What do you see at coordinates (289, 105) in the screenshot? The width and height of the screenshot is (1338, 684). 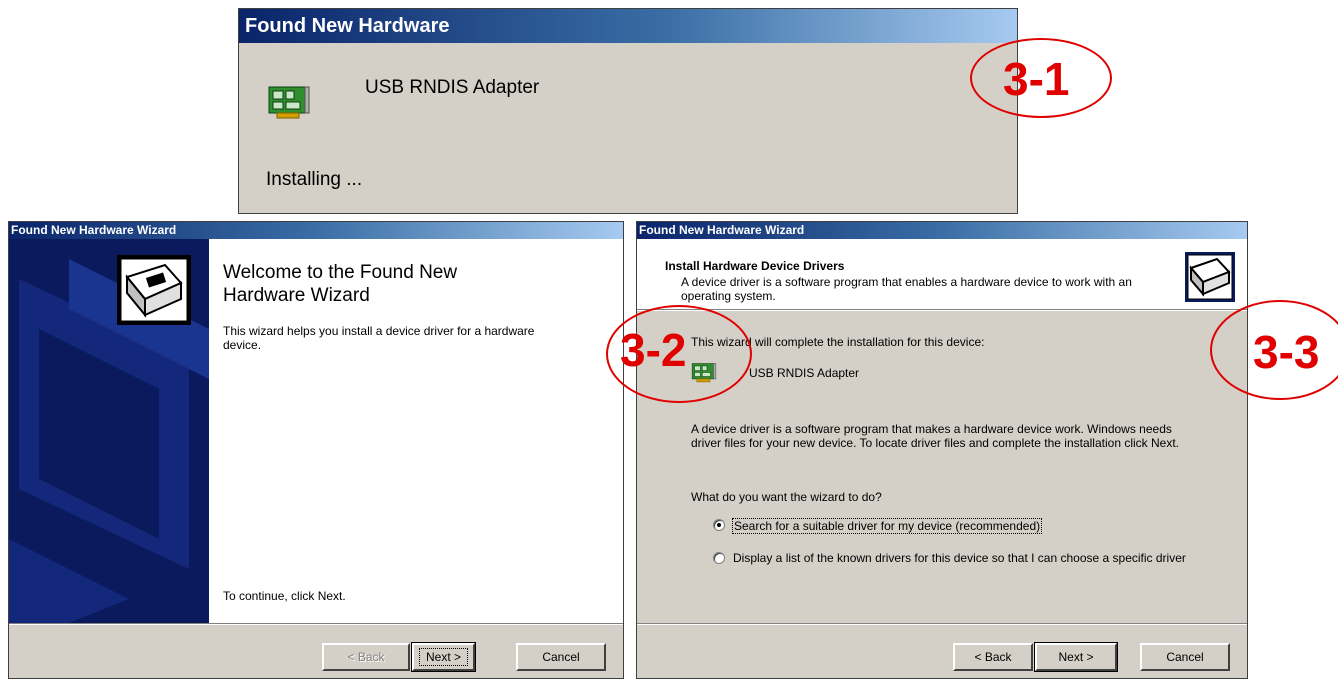 I see `network-card-icon` at bounding box center [289, 105].